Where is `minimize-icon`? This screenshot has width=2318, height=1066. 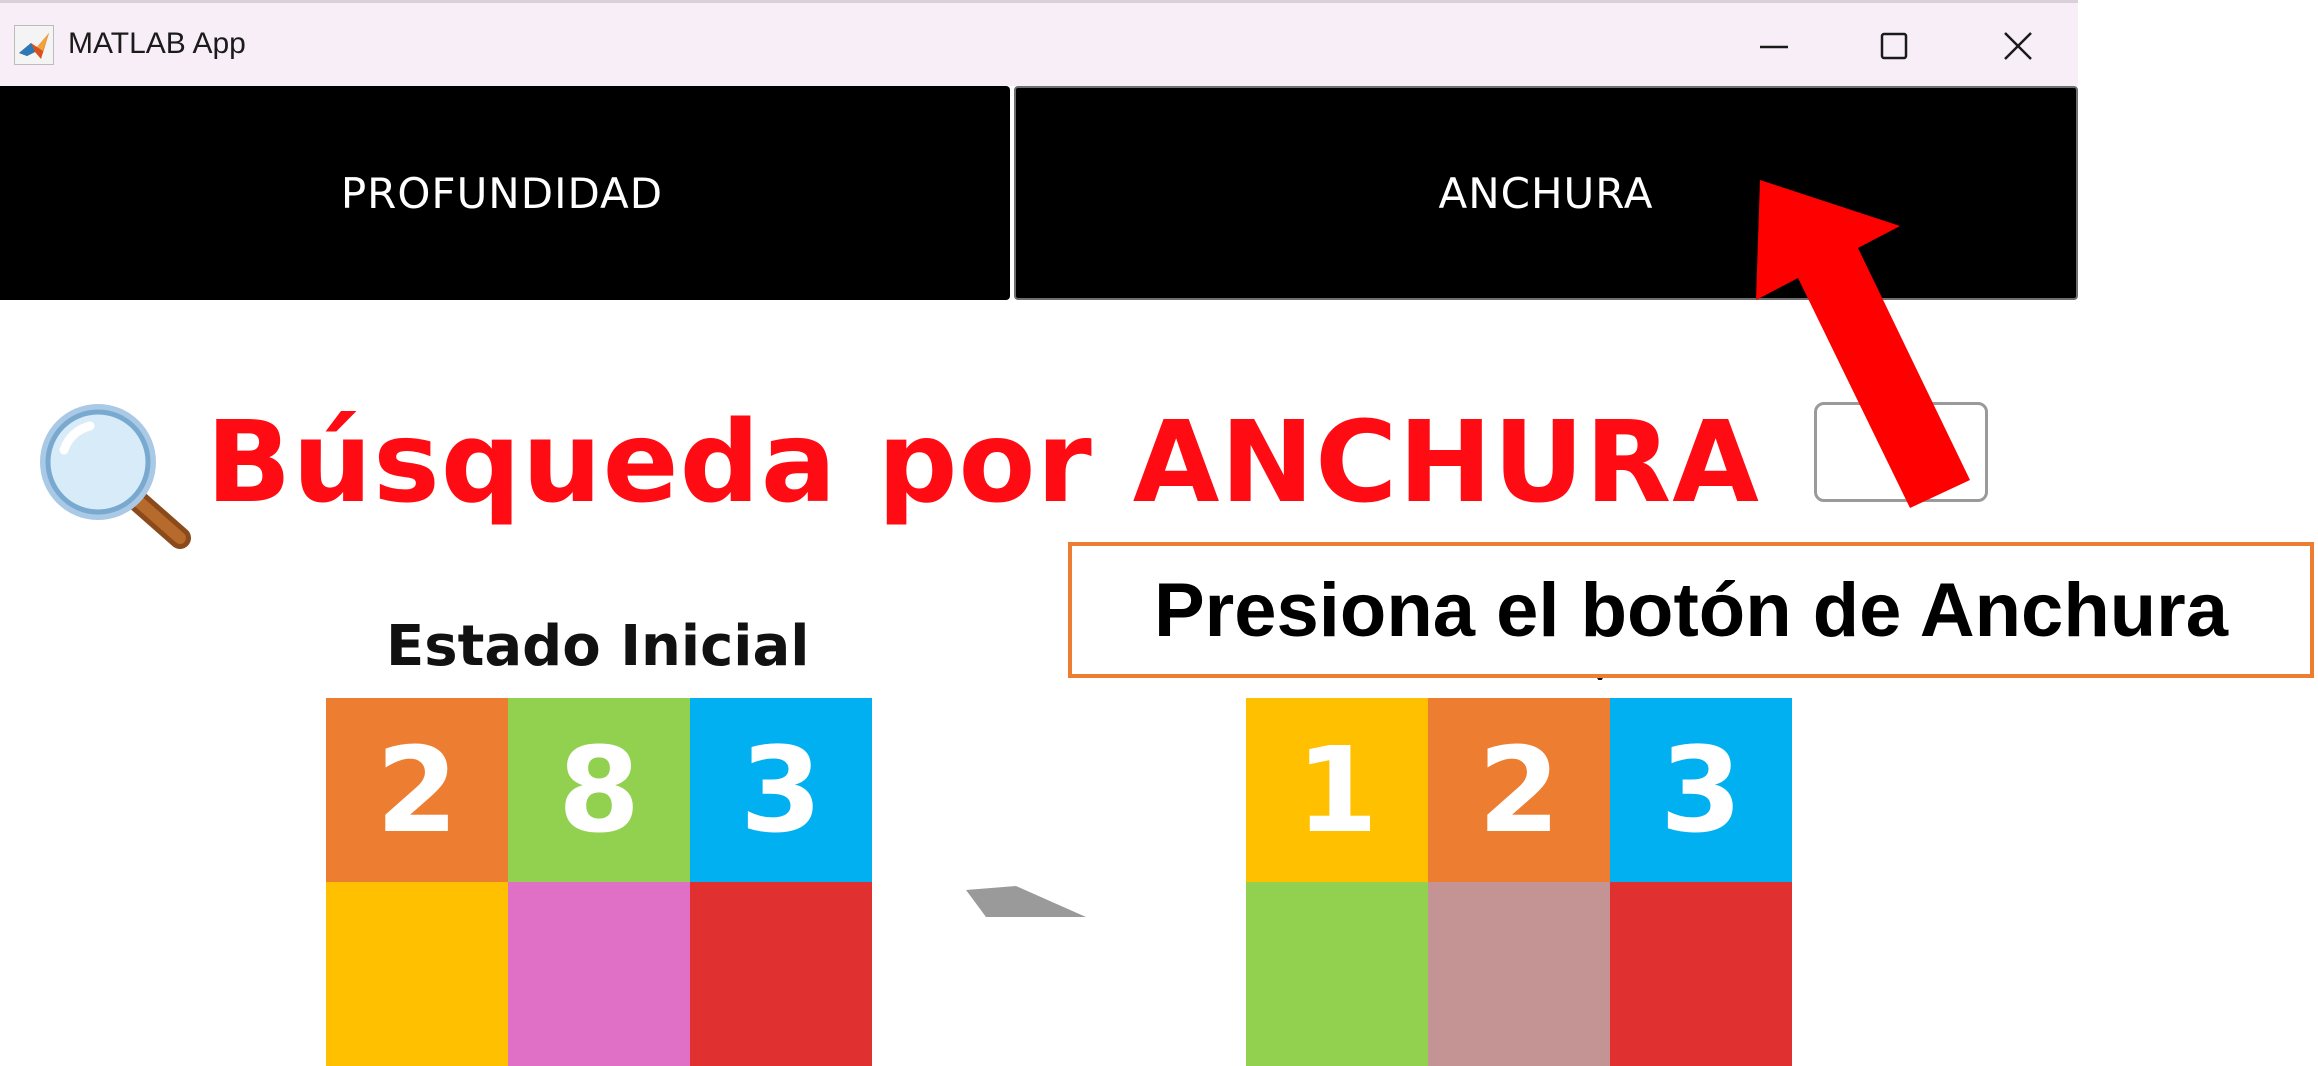 minimize-icon is located at coordinates (1774, 47).